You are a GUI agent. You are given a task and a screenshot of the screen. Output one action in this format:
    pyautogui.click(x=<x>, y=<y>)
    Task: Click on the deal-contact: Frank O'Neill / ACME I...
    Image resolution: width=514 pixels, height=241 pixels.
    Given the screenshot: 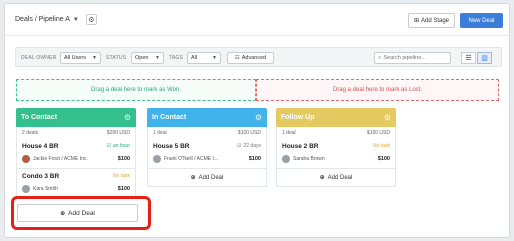 What is the action you would take?
    pyautogui.click(x=185, y=159)
    